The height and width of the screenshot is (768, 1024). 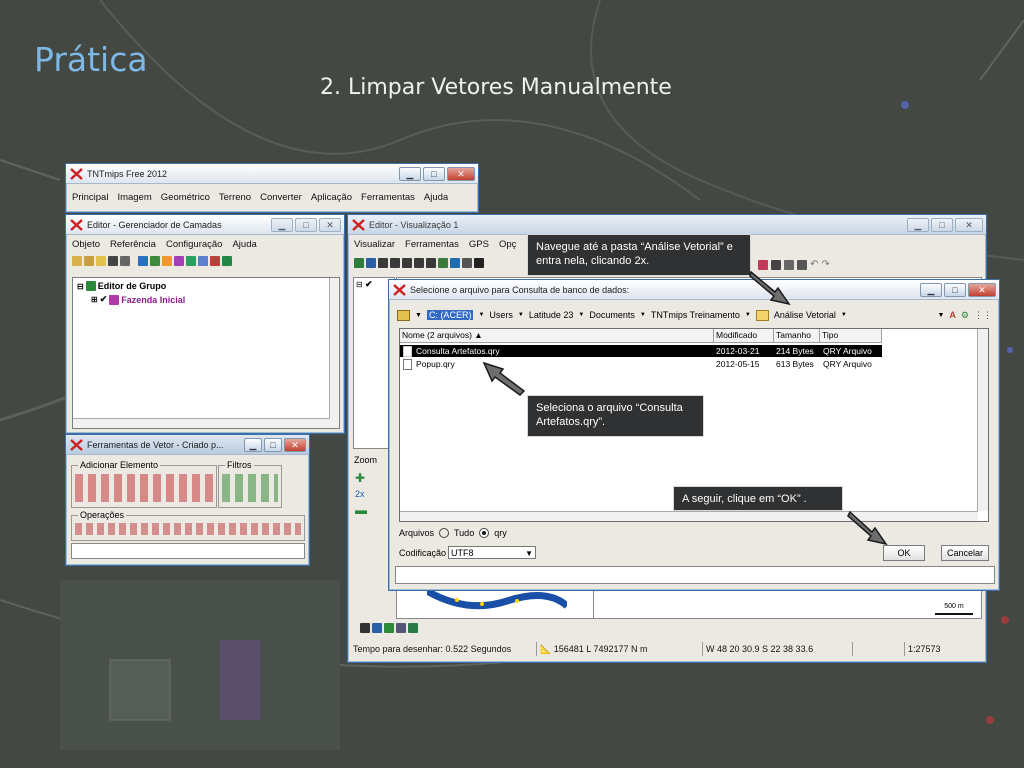 I want to click on col-header-size: Tamanho, so click(x=797, y=336).